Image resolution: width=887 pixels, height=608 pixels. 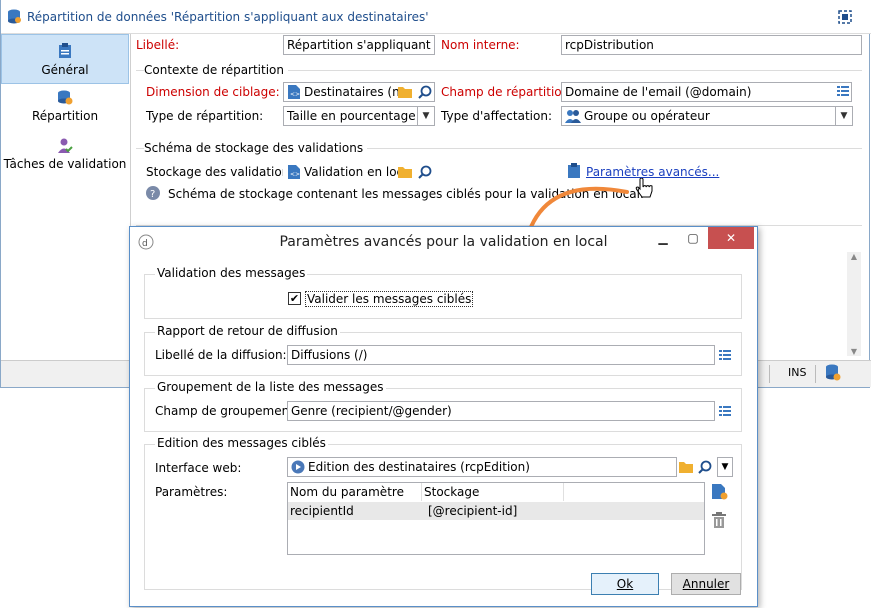 I want to click on database-status-icon, so click(x=833, y=373).